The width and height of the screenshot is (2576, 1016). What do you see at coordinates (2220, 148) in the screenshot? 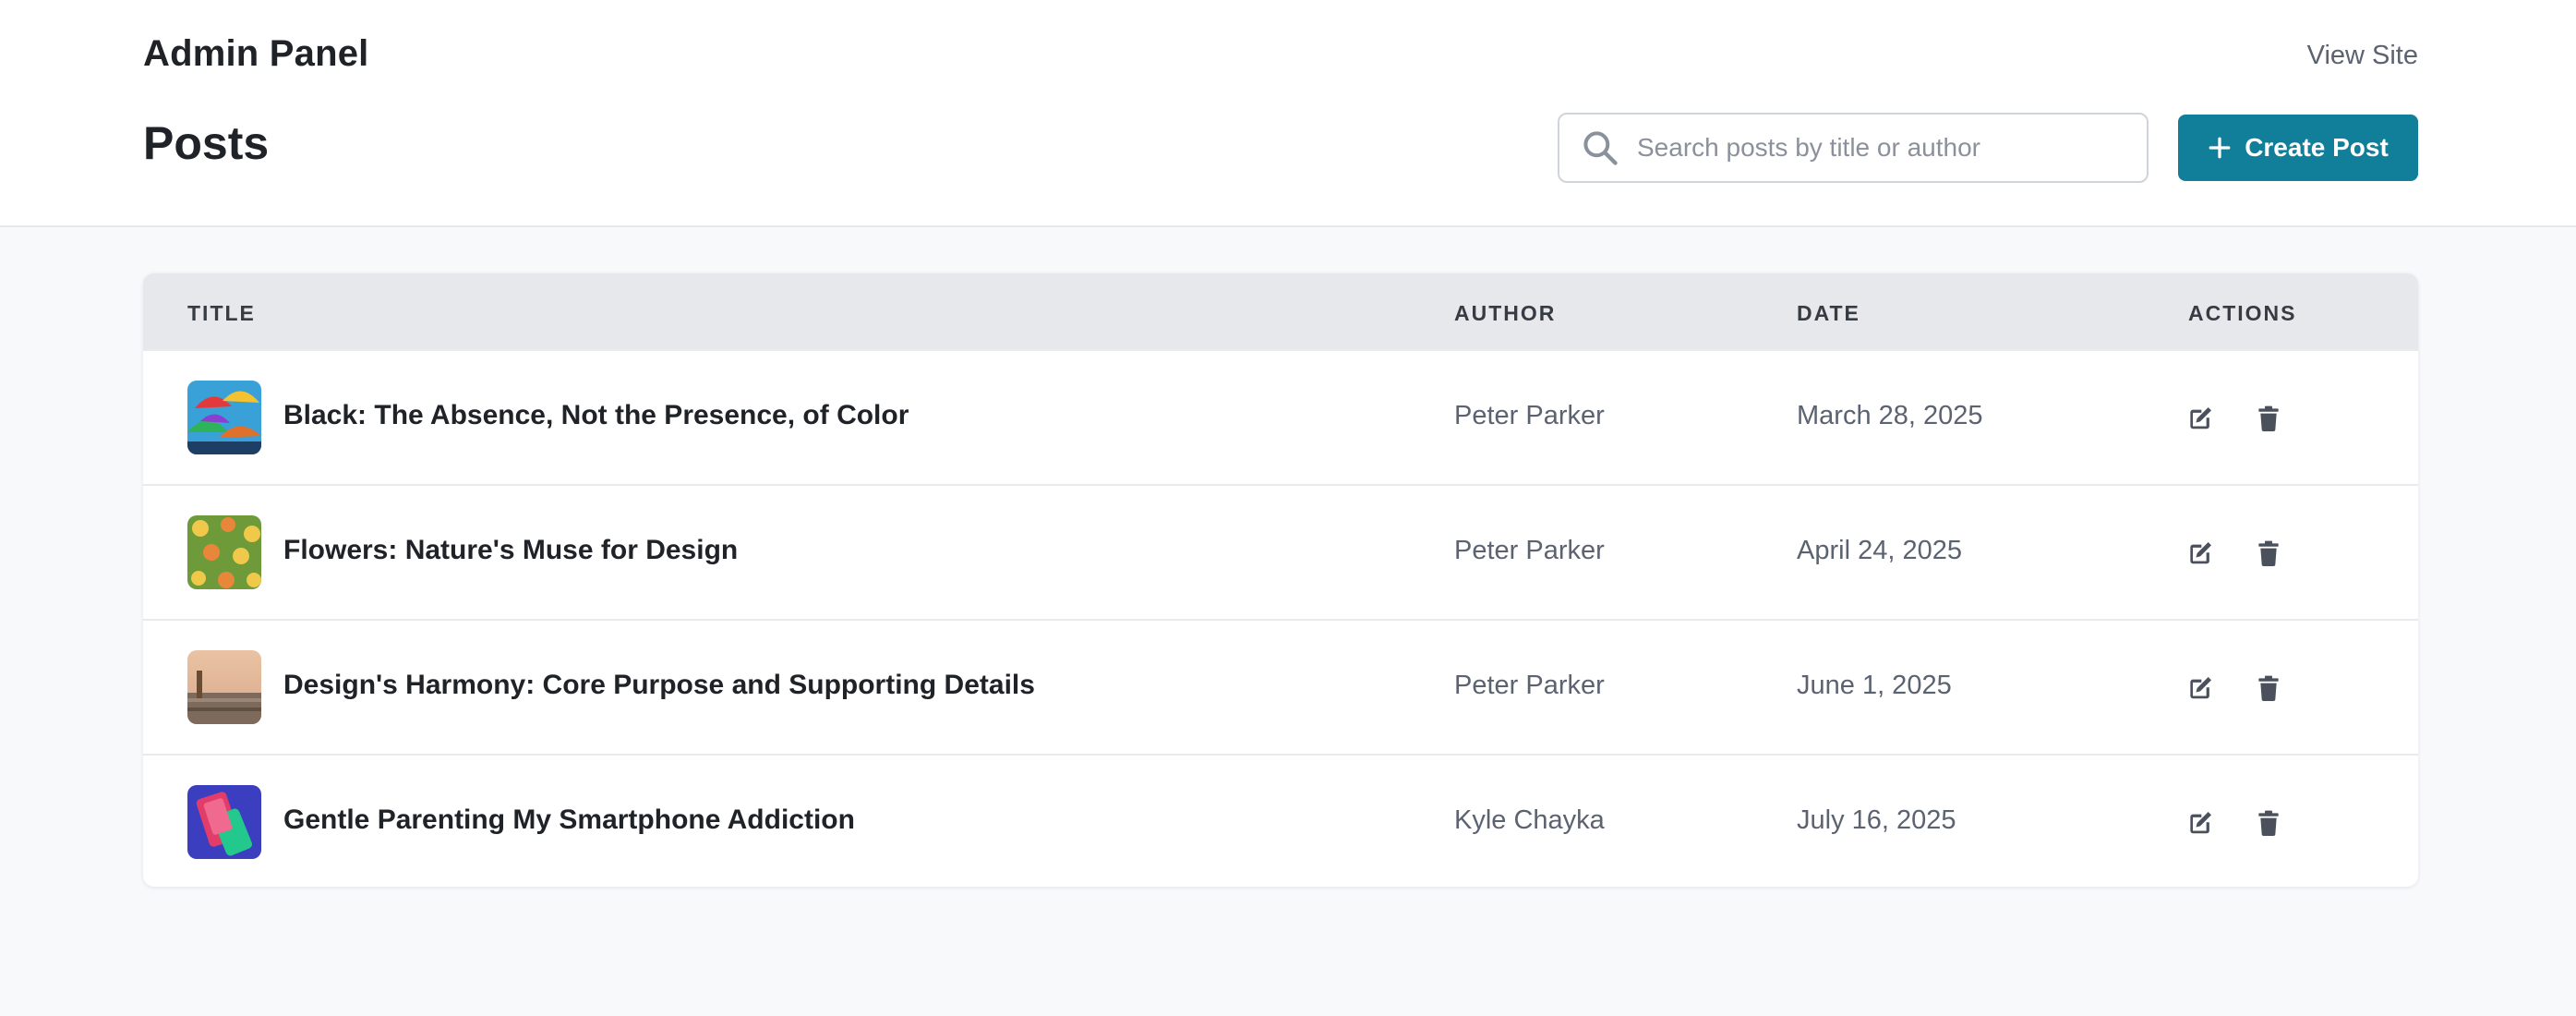
I see `plus-icon` at bounding box center [2220, 148].